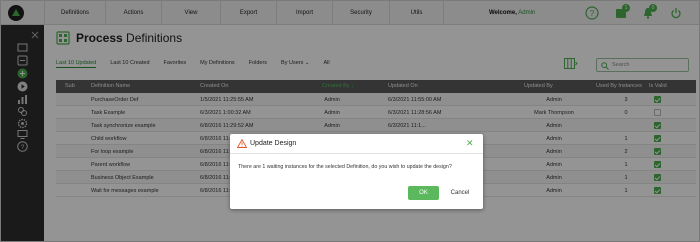 Image resolution: width=700 pixels, height=242 pixels. I want to click on dialog-header: Update Design ✕, so click(356, 144).